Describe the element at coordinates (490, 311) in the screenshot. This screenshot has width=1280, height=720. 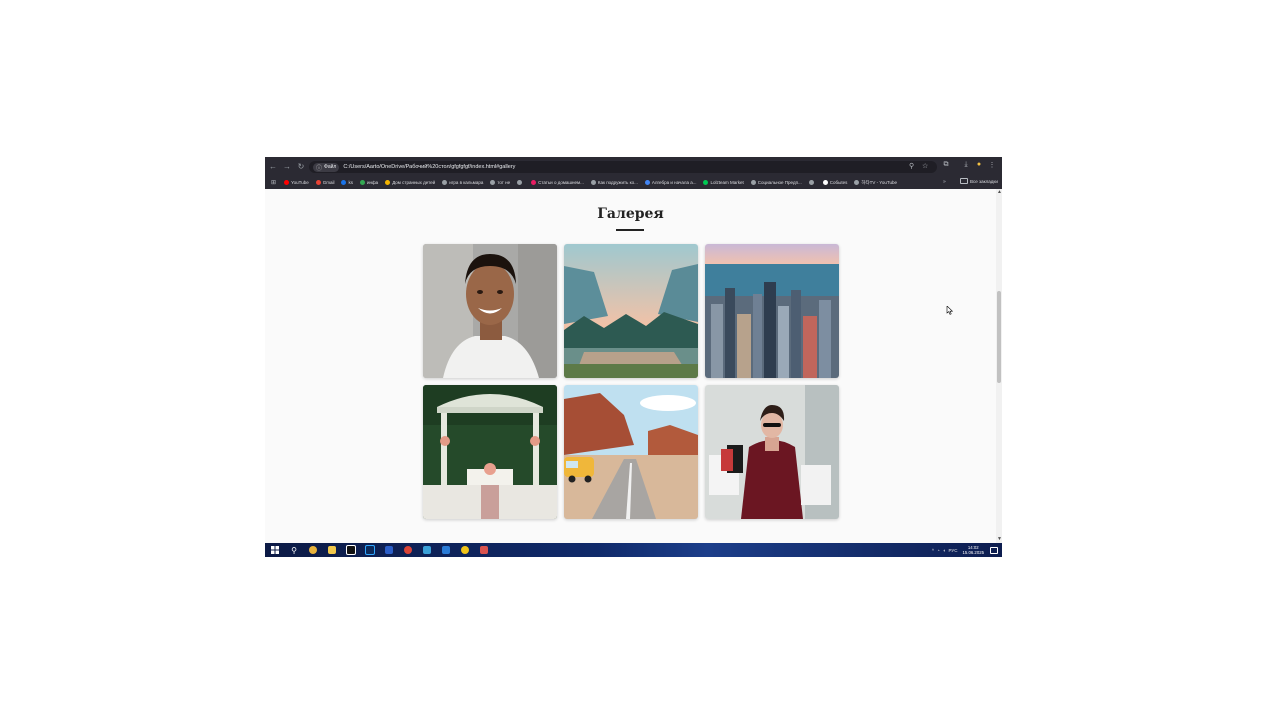
I see `gallery-image-portrait` at that location.